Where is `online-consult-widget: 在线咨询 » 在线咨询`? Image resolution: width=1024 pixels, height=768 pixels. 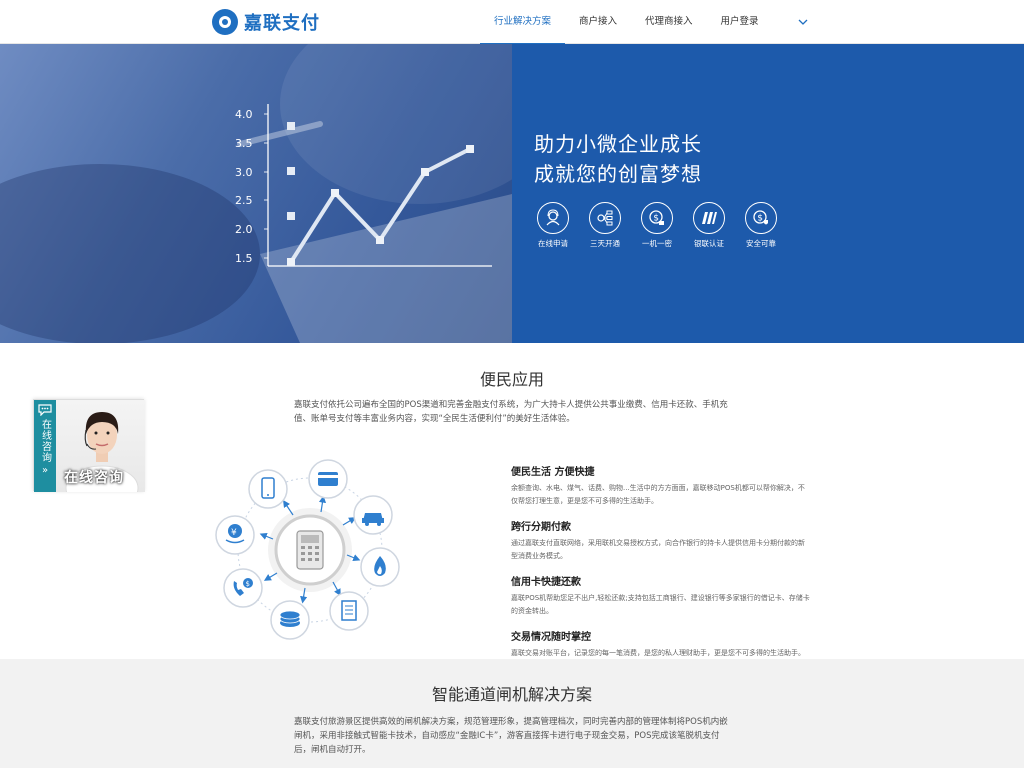
online-consult-widget: 在线咨询 » 在线咨询 is located at coordinates (89, 445).